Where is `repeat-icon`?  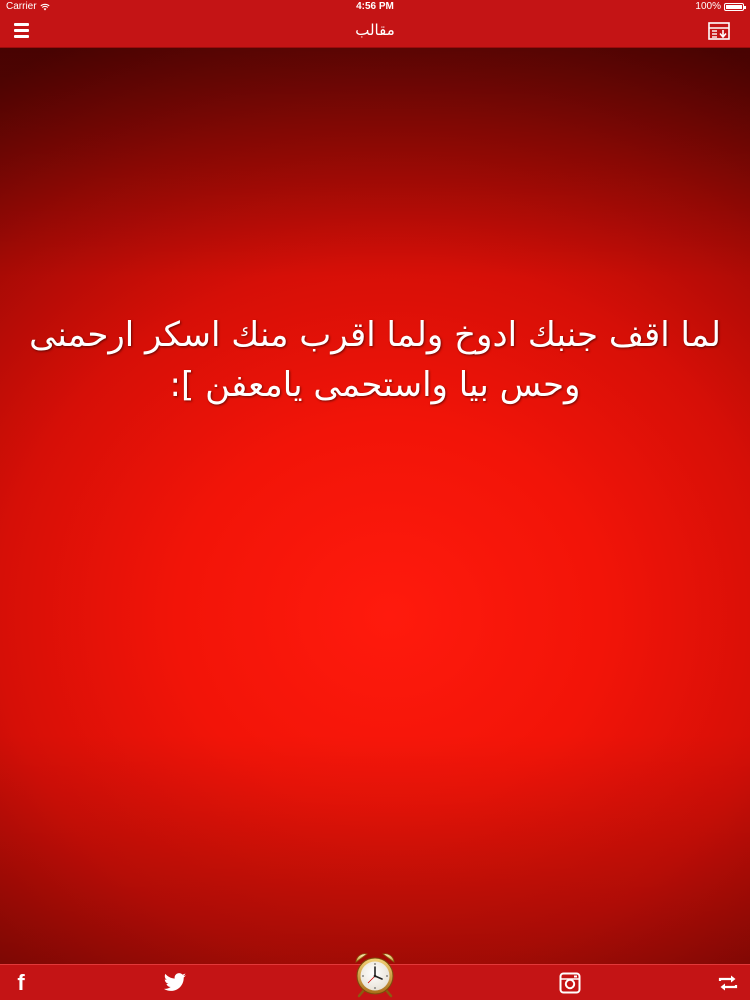 repeat-icon is located at coordinates (728, 983).